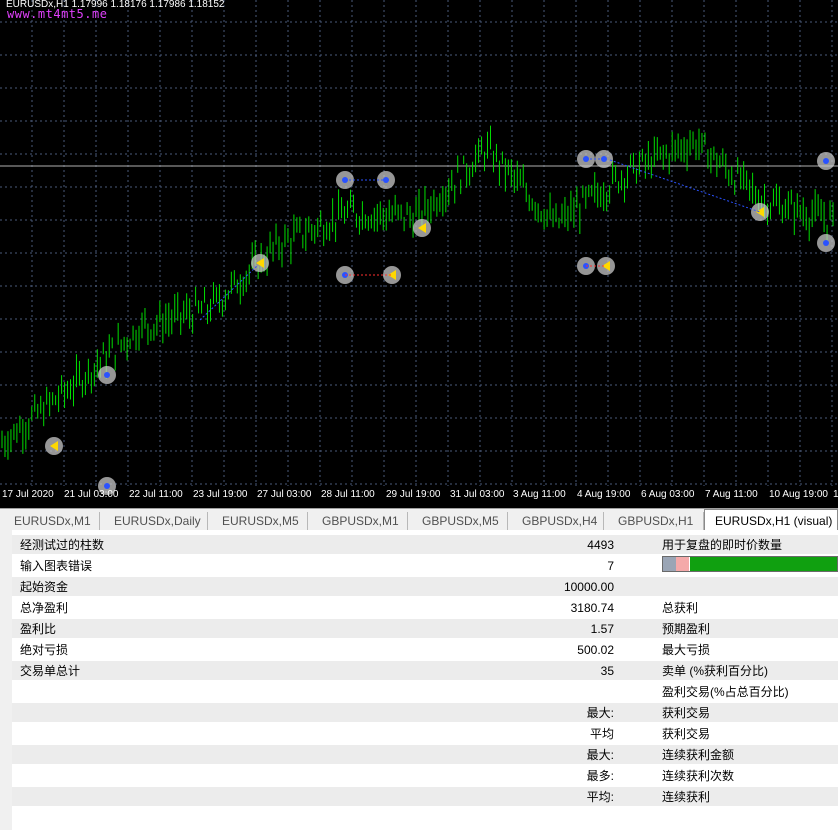  I want to click on watermark-text: www.mt4mt5.me, so click(57, 14).